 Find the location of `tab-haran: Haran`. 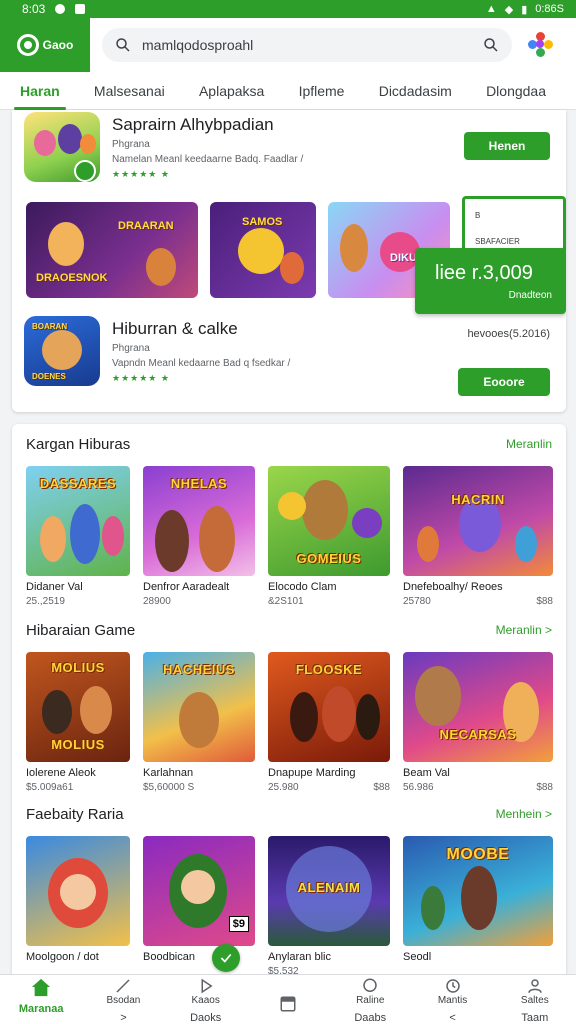

tab-haran: Haran is located at coordinates (40, 91).